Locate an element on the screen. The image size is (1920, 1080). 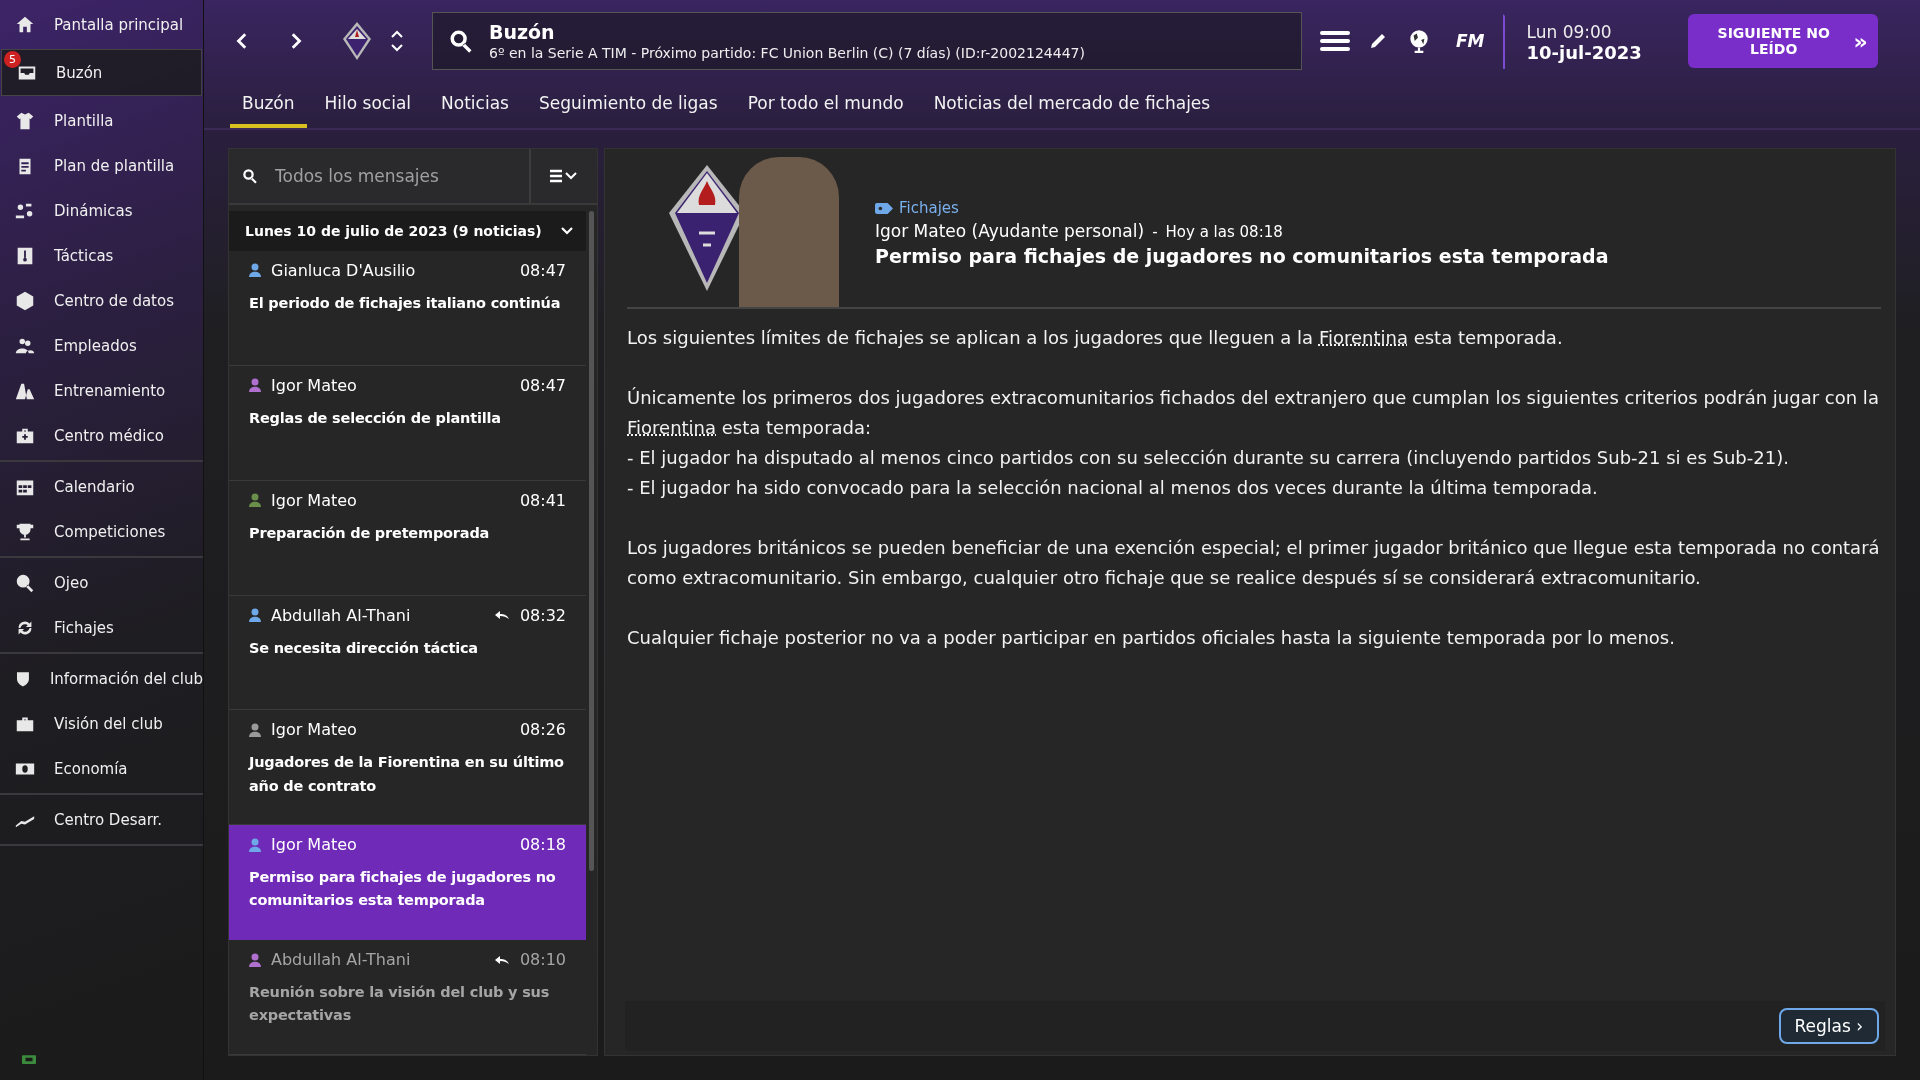
sidebar-item: Centro médico is located at coordinates (101, 435).